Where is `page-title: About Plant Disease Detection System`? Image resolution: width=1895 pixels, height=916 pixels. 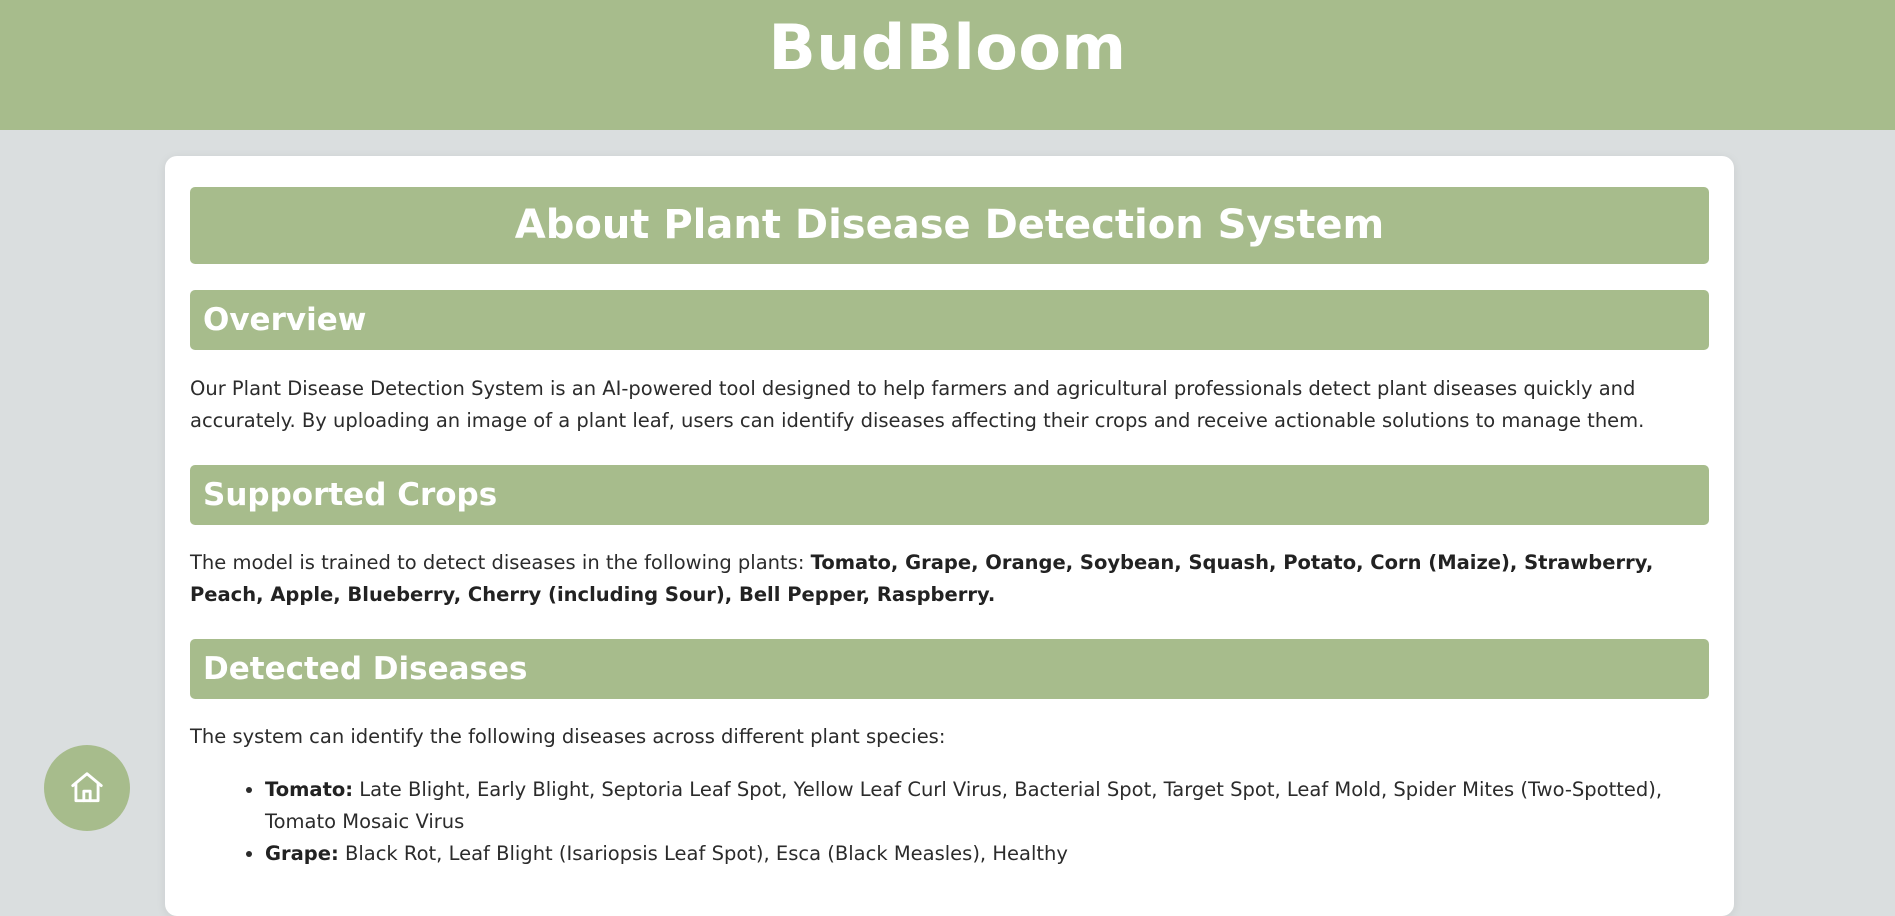
page-title: About Plant Disease Detection System is located at coordinates (949, 225).